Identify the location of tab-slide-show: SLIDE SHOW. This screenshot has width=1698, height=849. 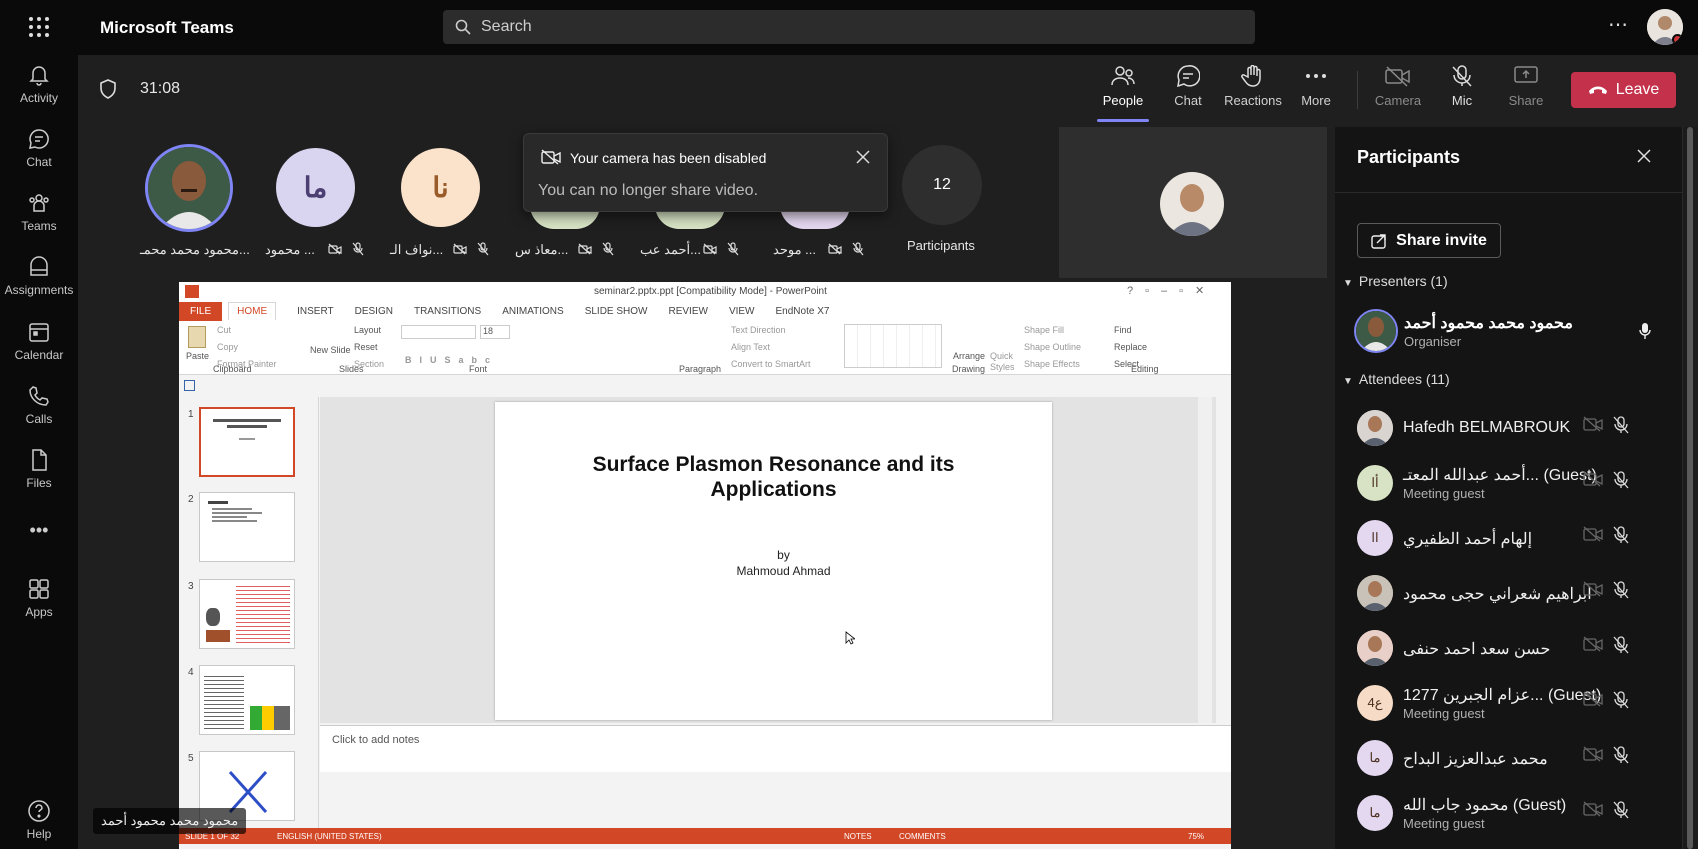
(616, 311).